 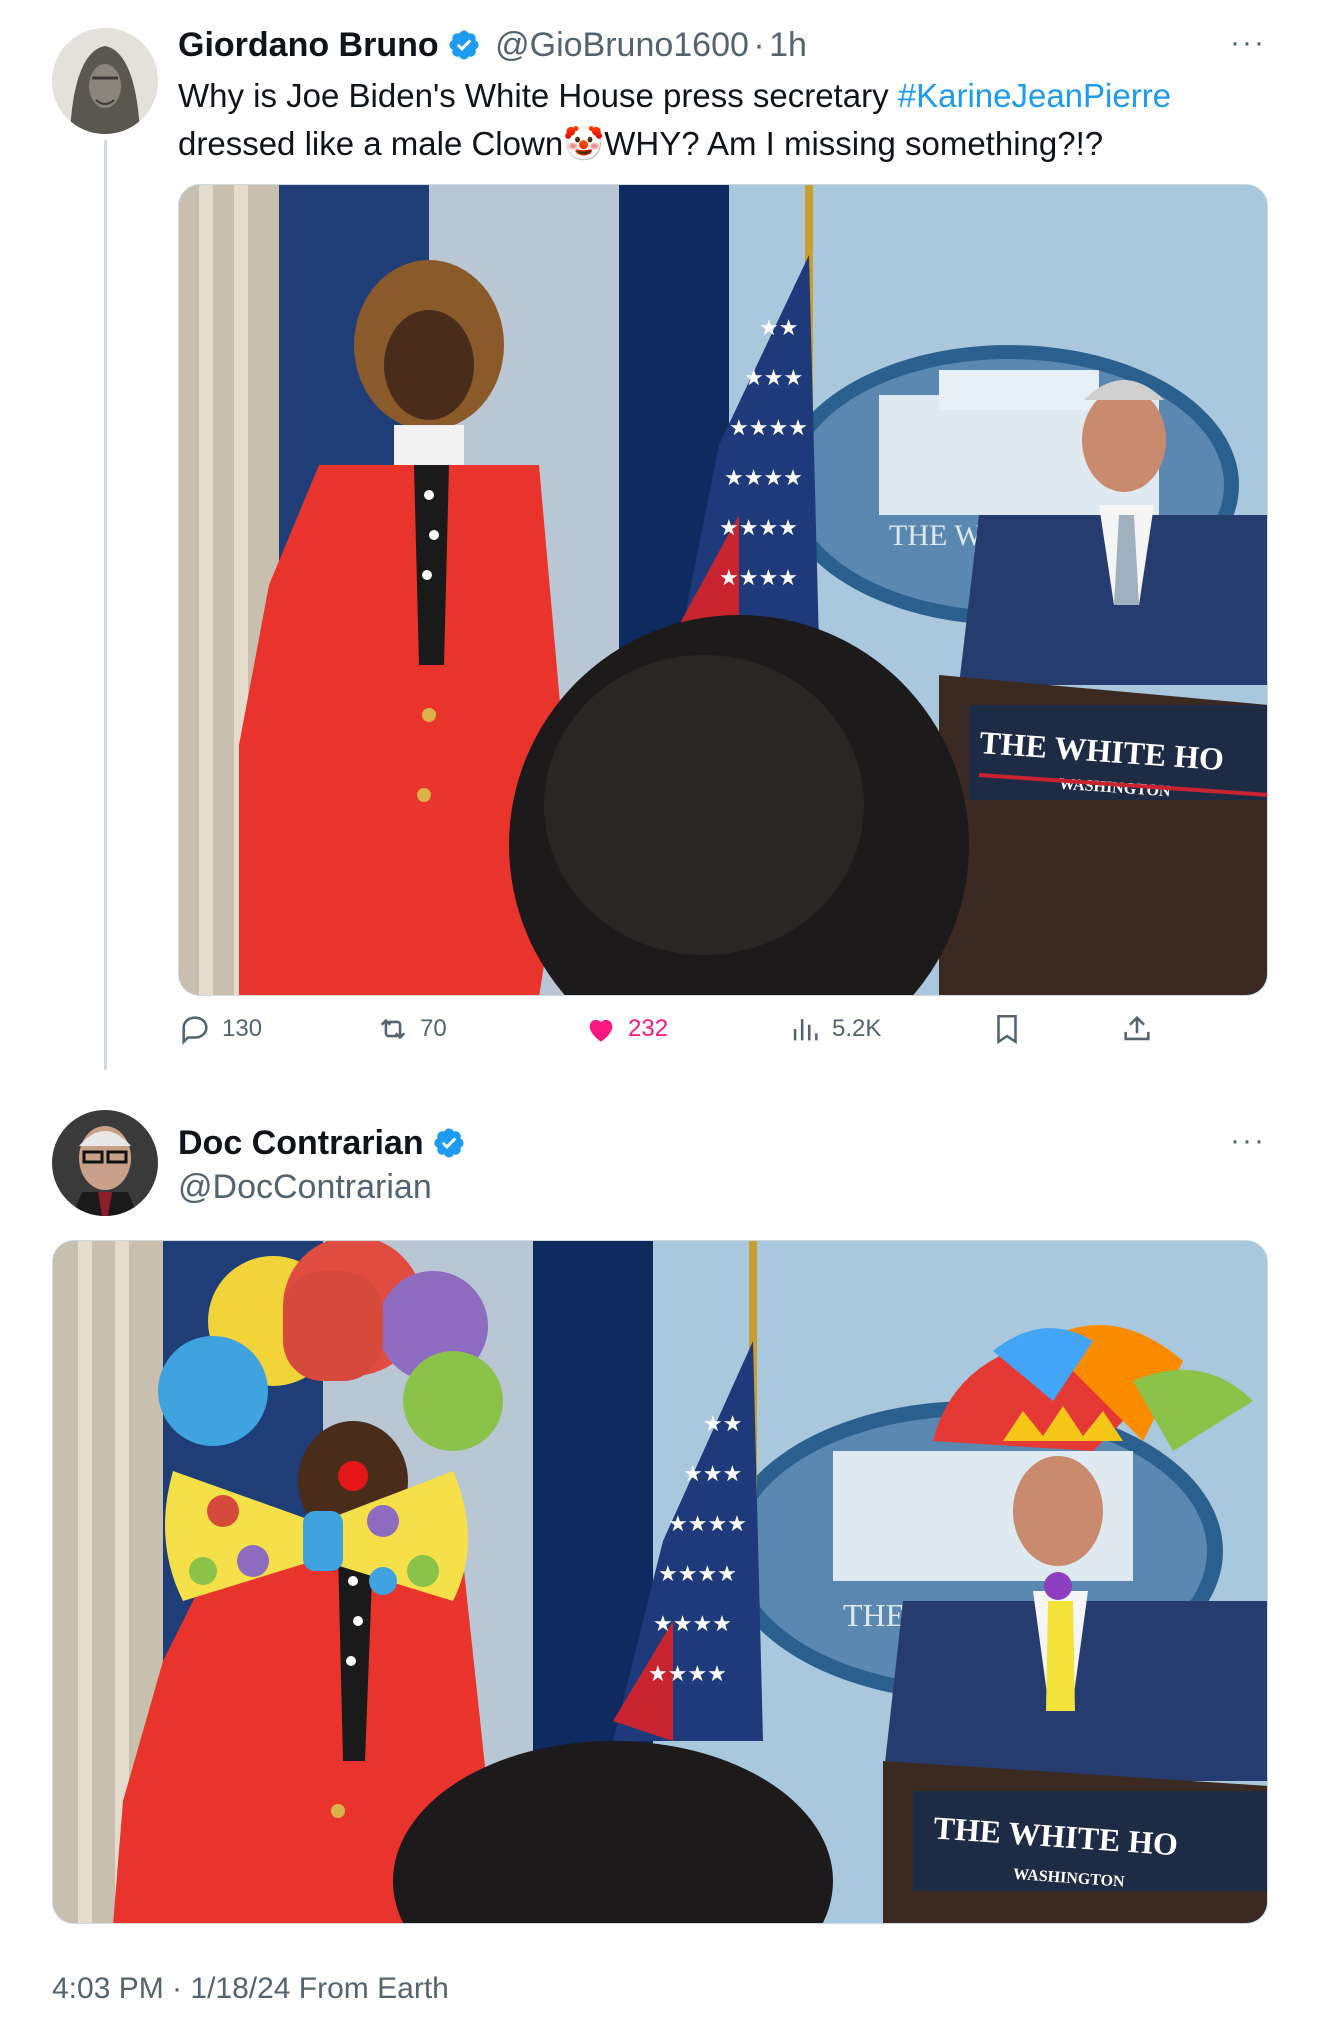 I want to click on avatar-doc-contrarian, so click(x=105, y=1163).